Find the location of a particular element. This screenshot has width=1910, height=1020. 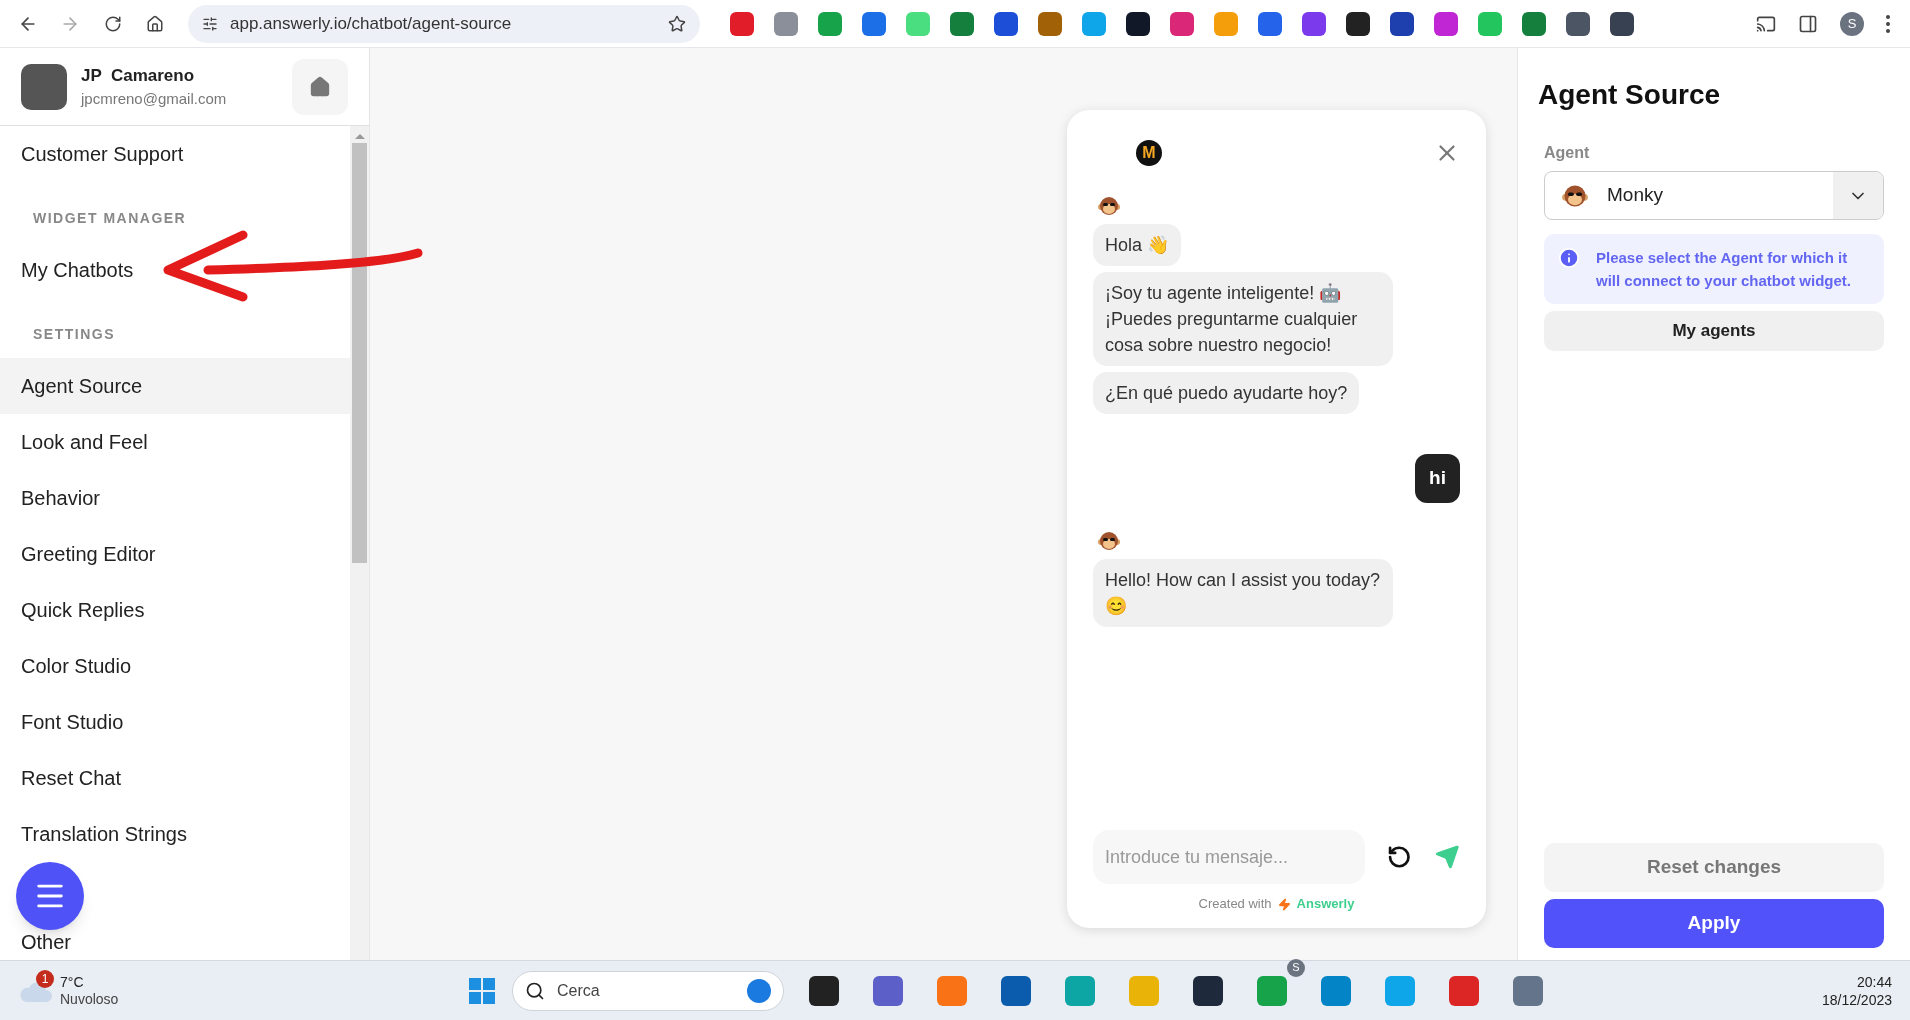

panel-title: Agent Source is located at coordinates (1630, 95).